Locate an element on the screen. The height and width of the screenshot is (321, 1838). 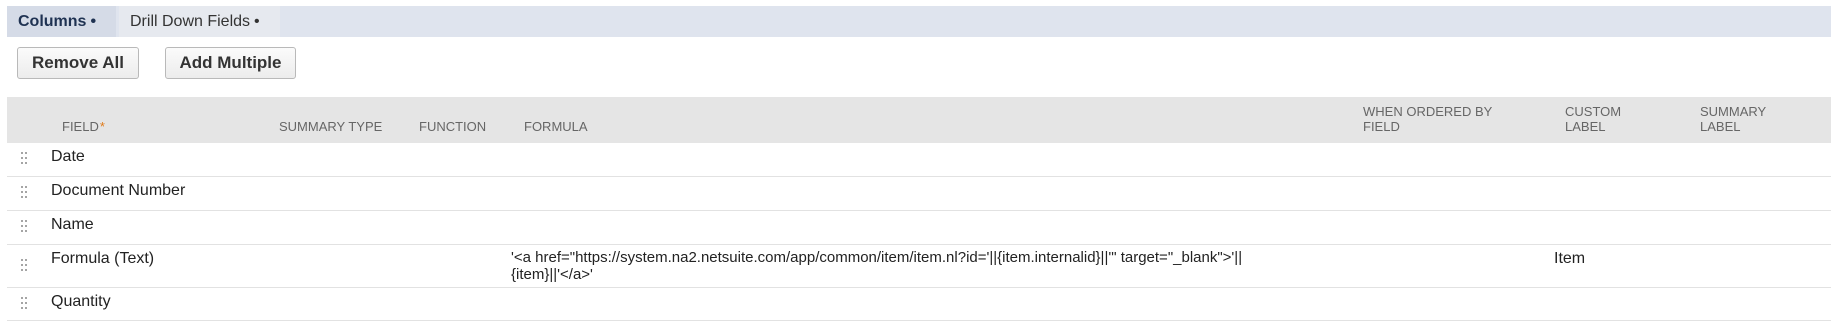
column-header-custom-label: CUSTOM LABEL is located at coordinates (1610, 120).